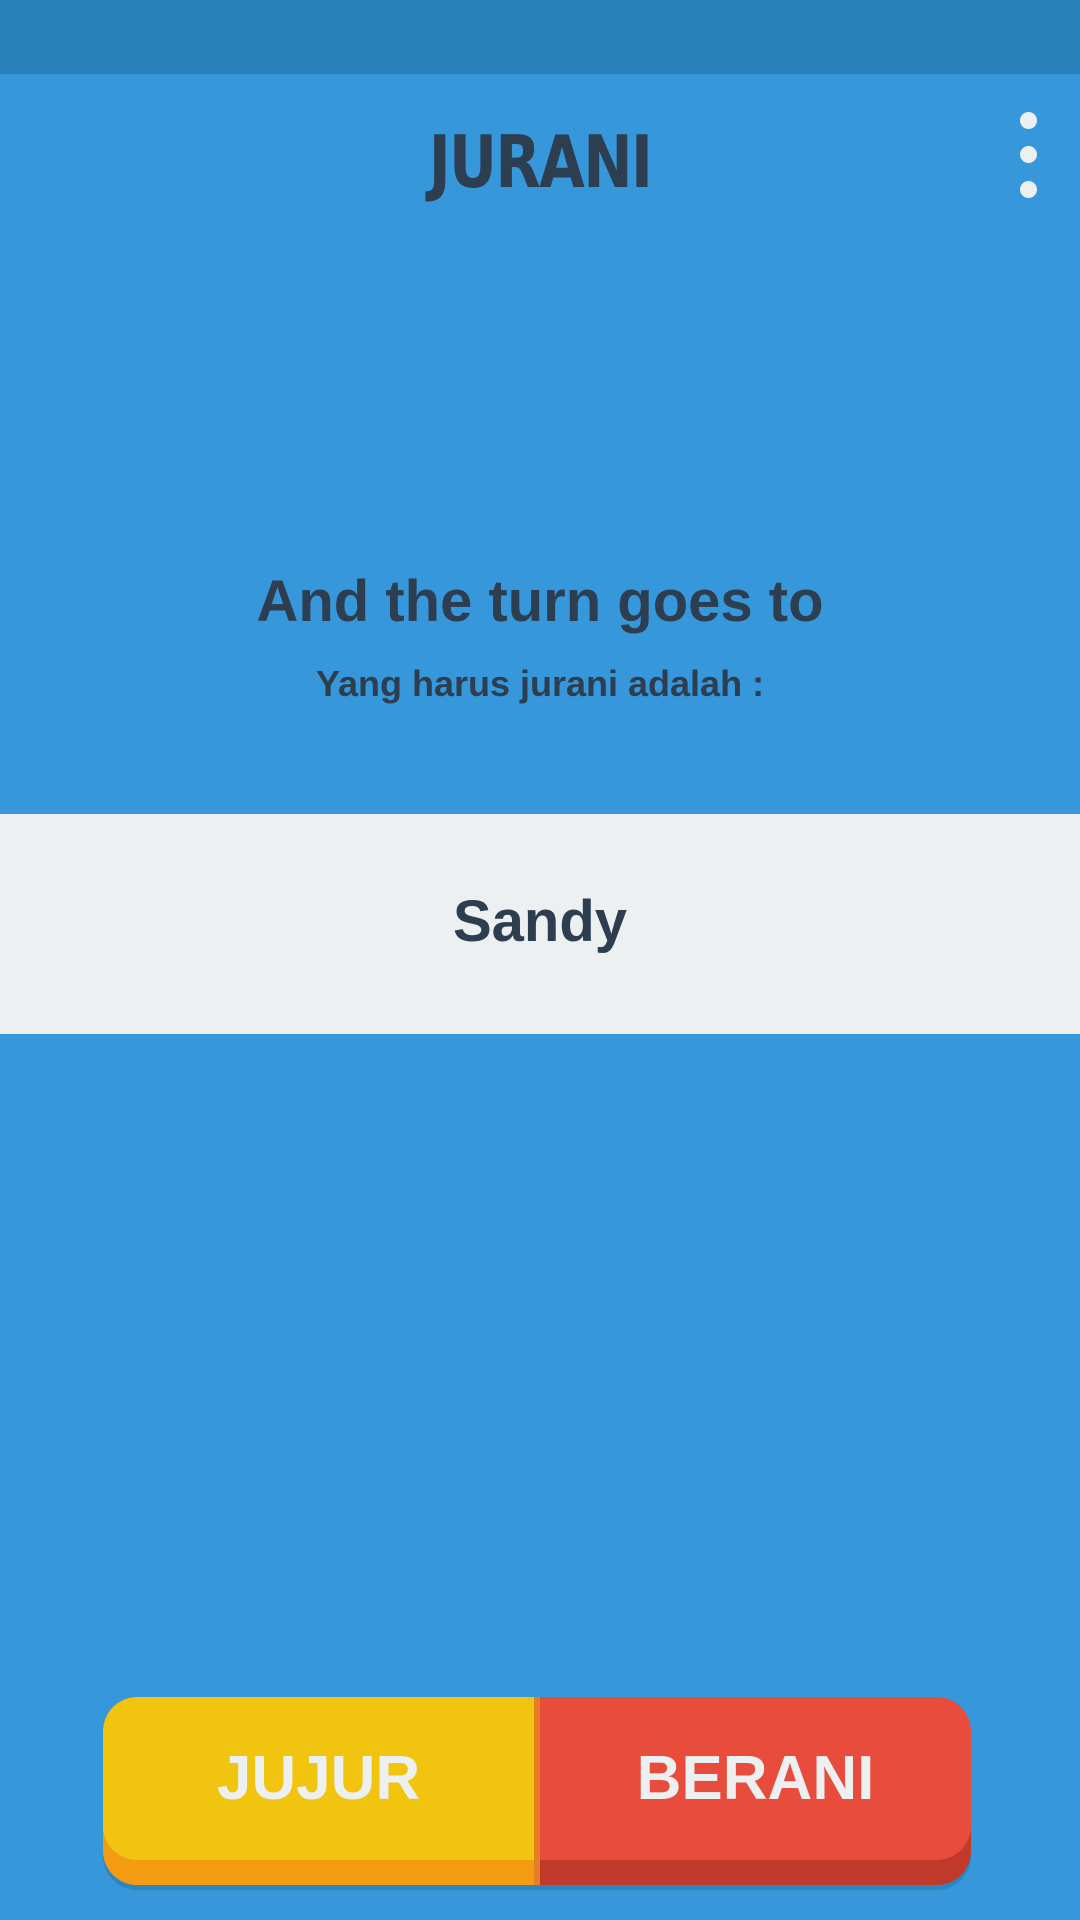 The image size is (1080, 1920). I want to click on player-name-band: Sandy, so click(540, 924).